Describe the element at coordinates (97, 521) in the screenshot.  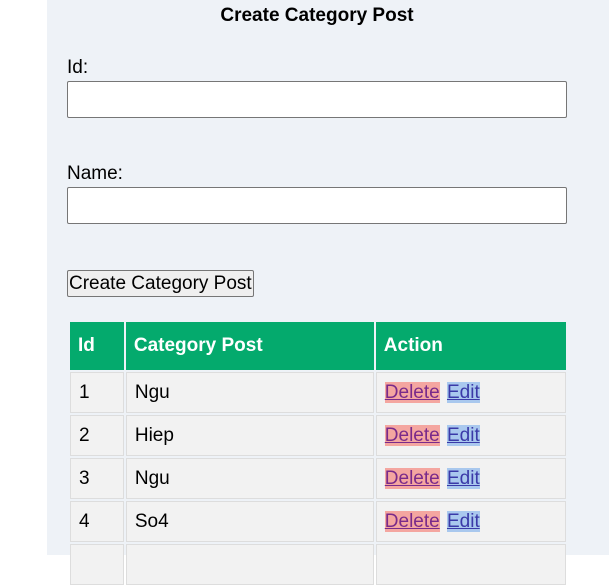
I see `row-id: 4` at that location.